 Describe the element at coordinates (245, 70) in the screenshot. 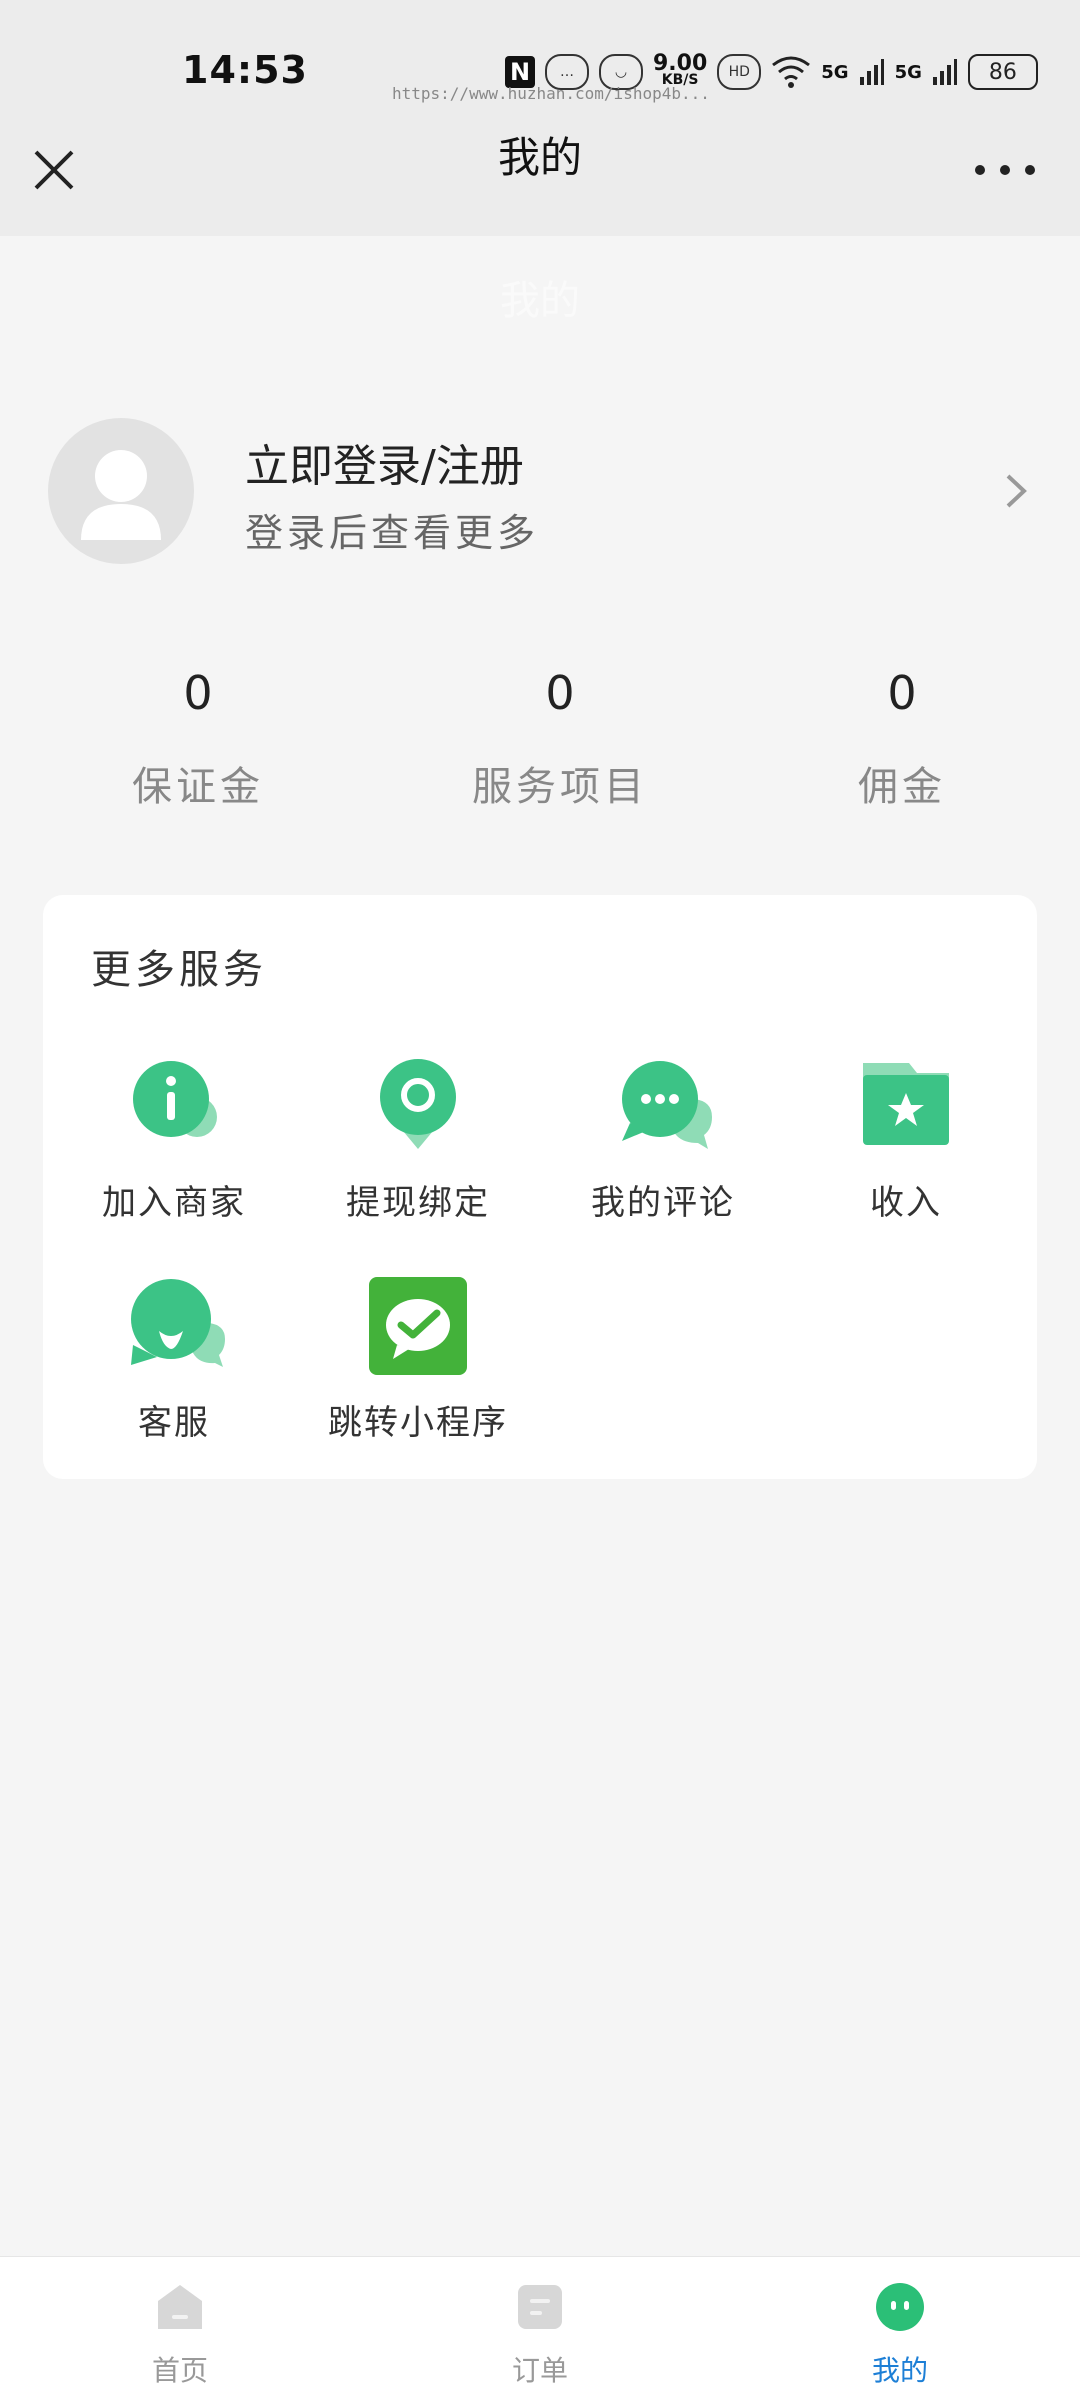

I see `status-time: 14:53` at that location.